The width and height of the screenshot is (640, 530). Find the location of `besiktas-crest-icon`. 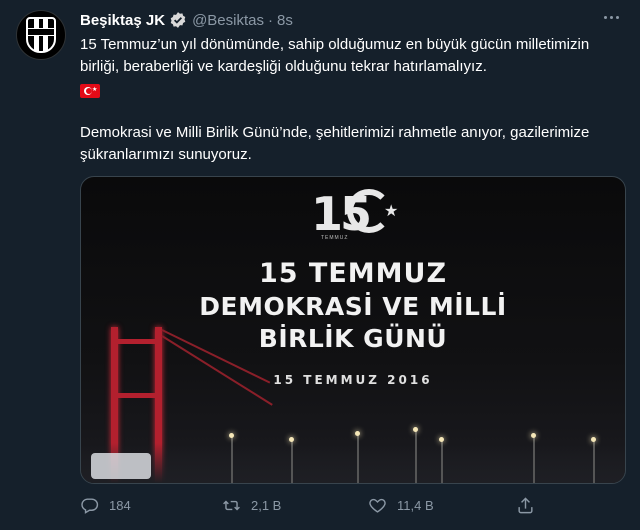

besiktas-crest-icon is located at coordinates (41, 35).